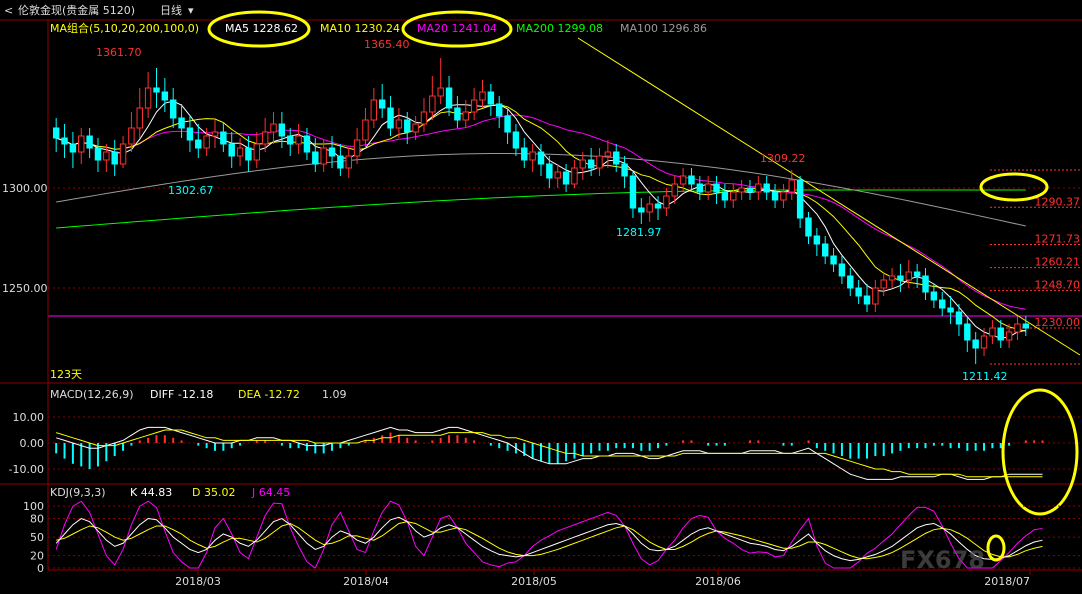  I want to click on period-selector: 日线, so click(171, 10).